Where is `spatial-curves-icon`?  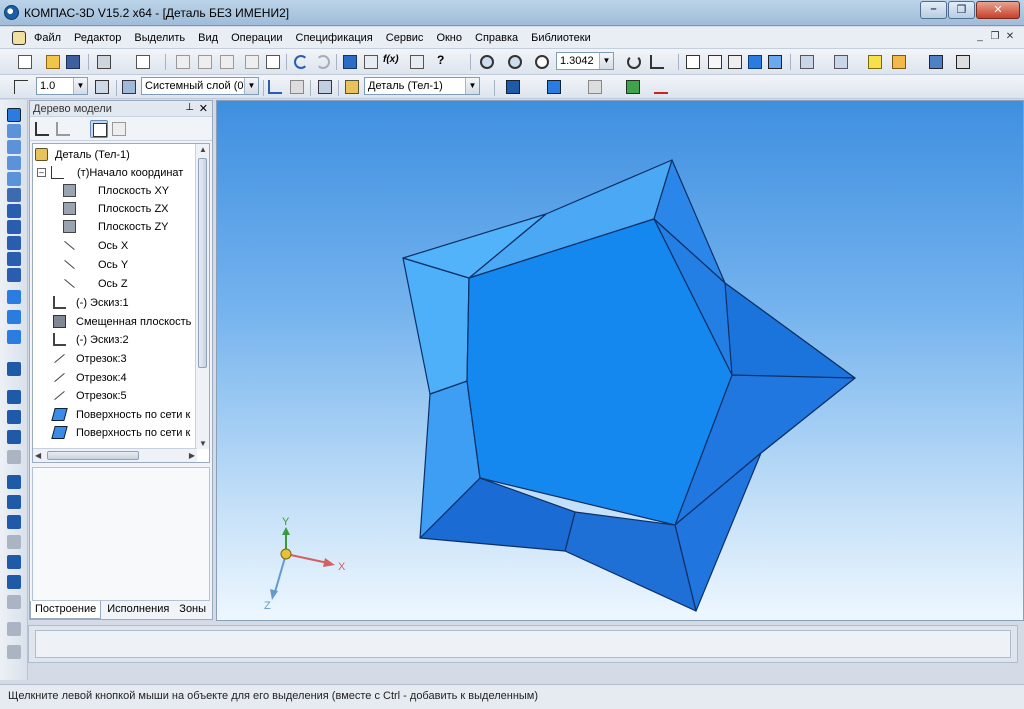
spatial-curves-icon is located at coordinates (14, 131).